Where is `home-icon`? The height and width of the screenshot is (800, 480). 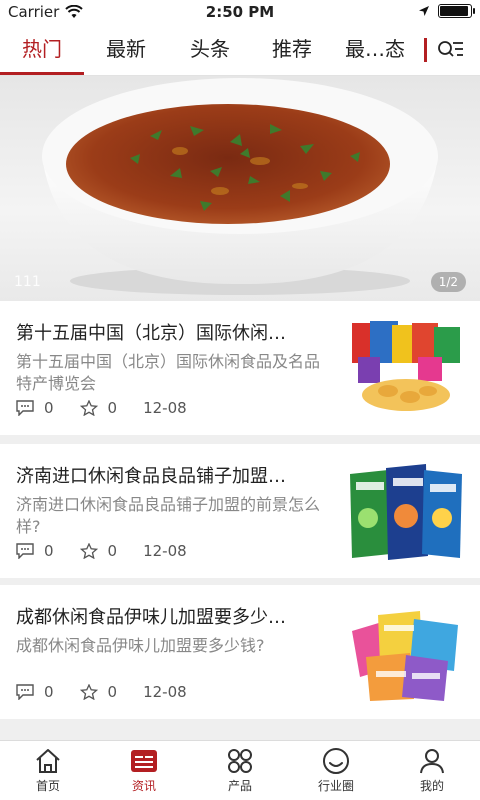 home-icon is located at coordinates (48, 761).